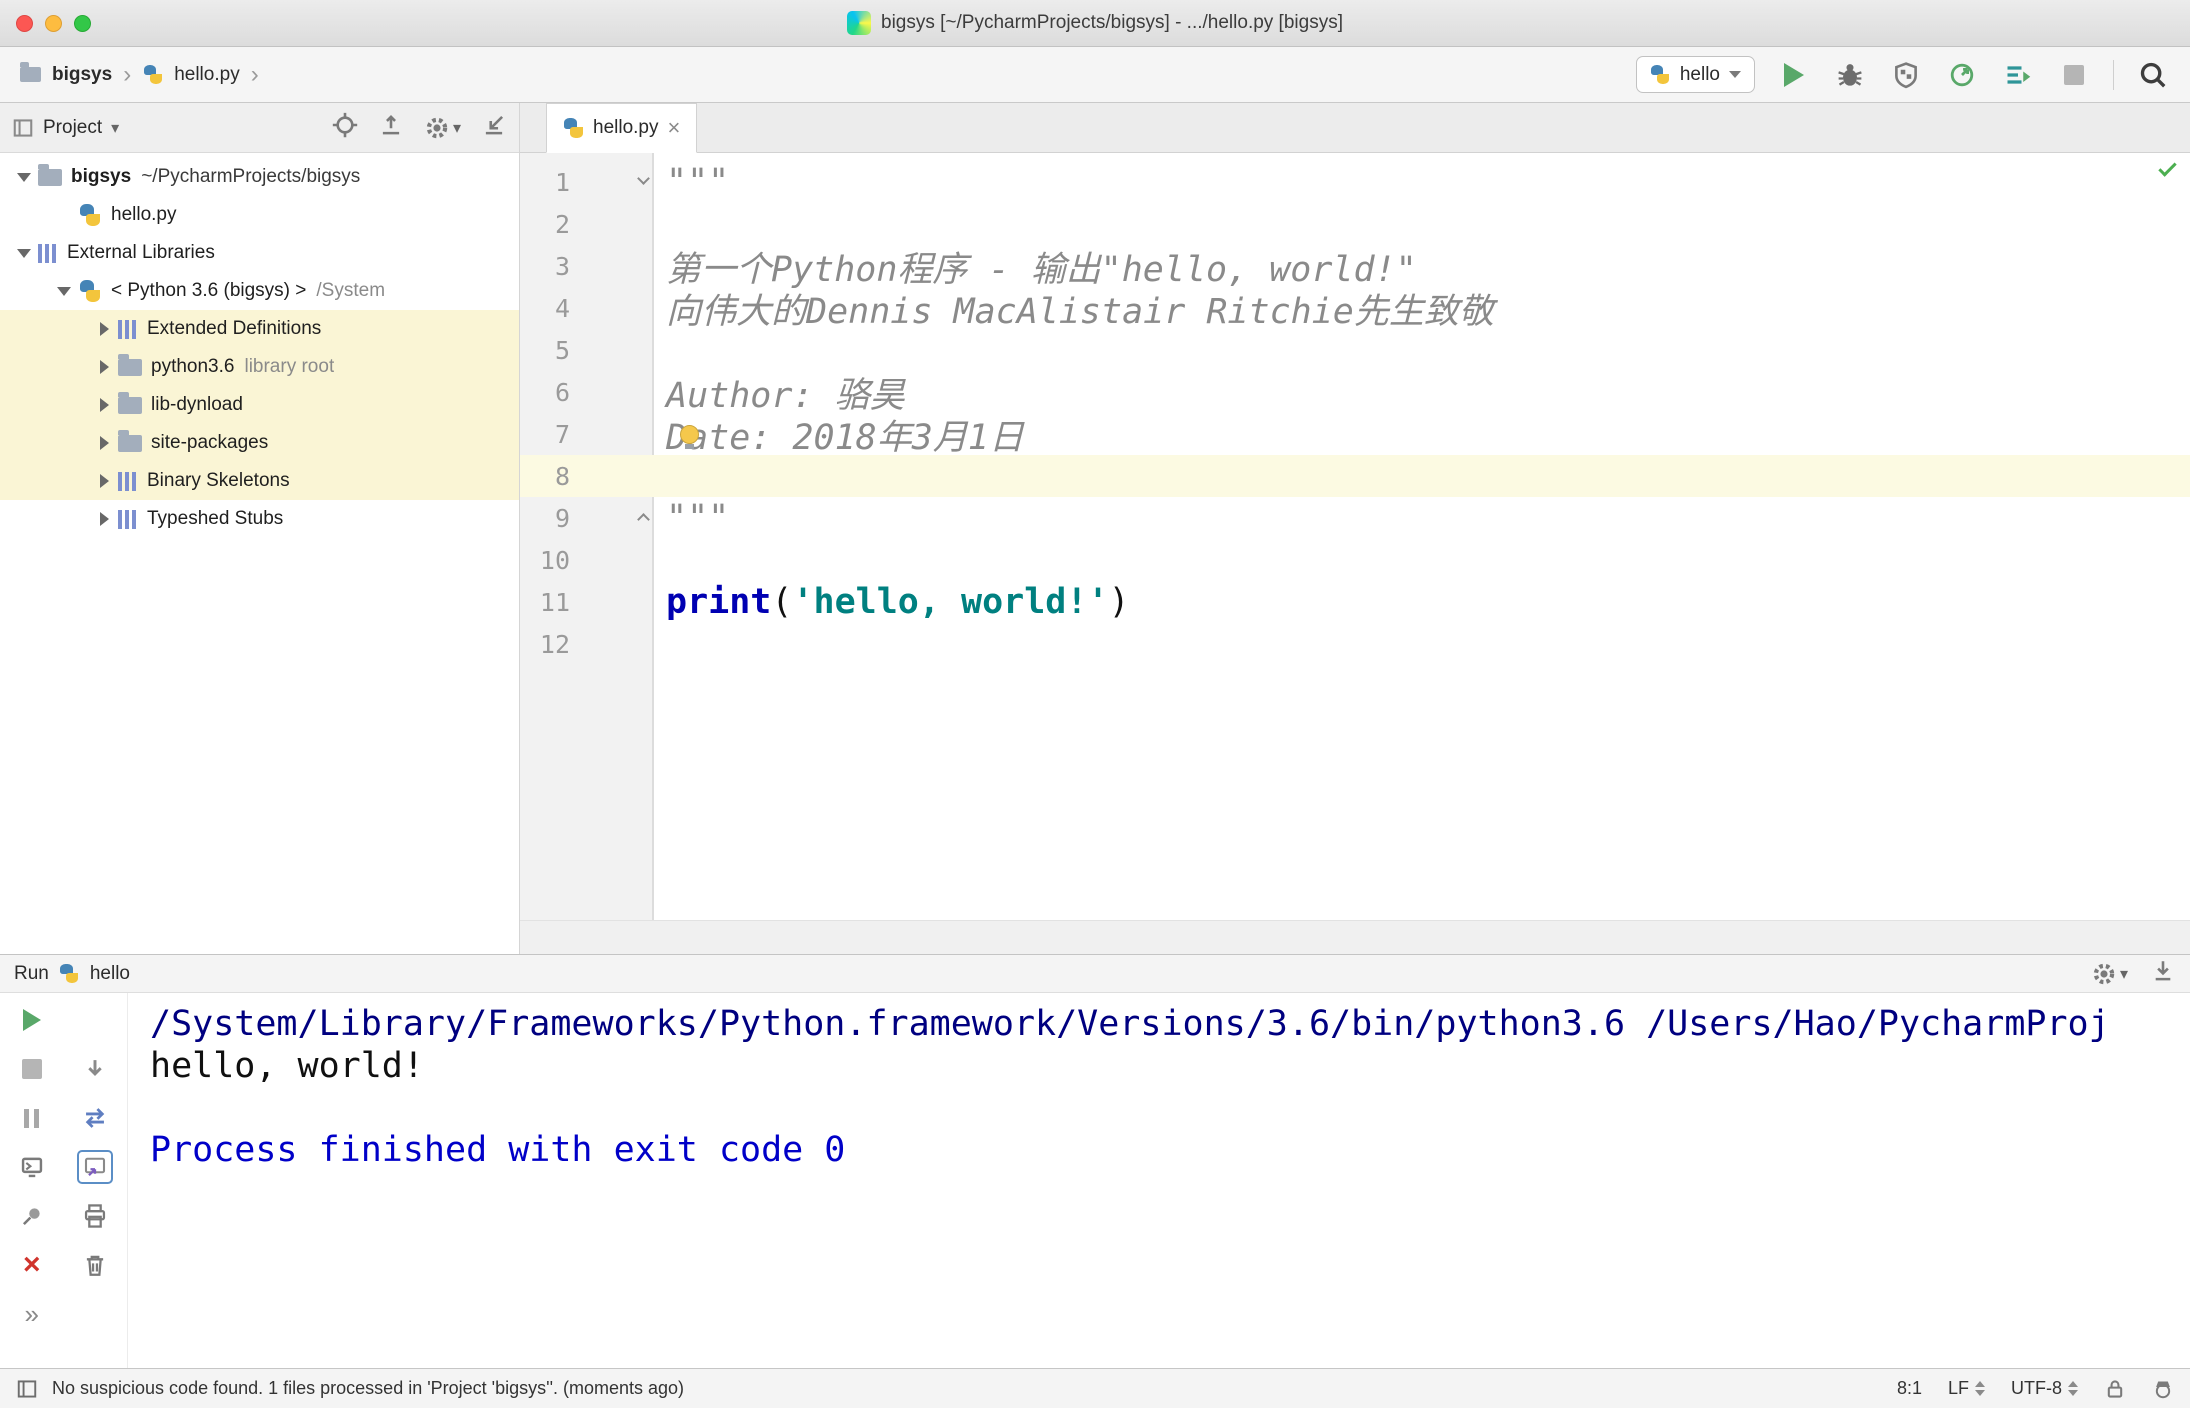 Image resolution: width=2190 pixels, height=1408 pixels. I want to click on pause-output-button, so click(32, 1118).